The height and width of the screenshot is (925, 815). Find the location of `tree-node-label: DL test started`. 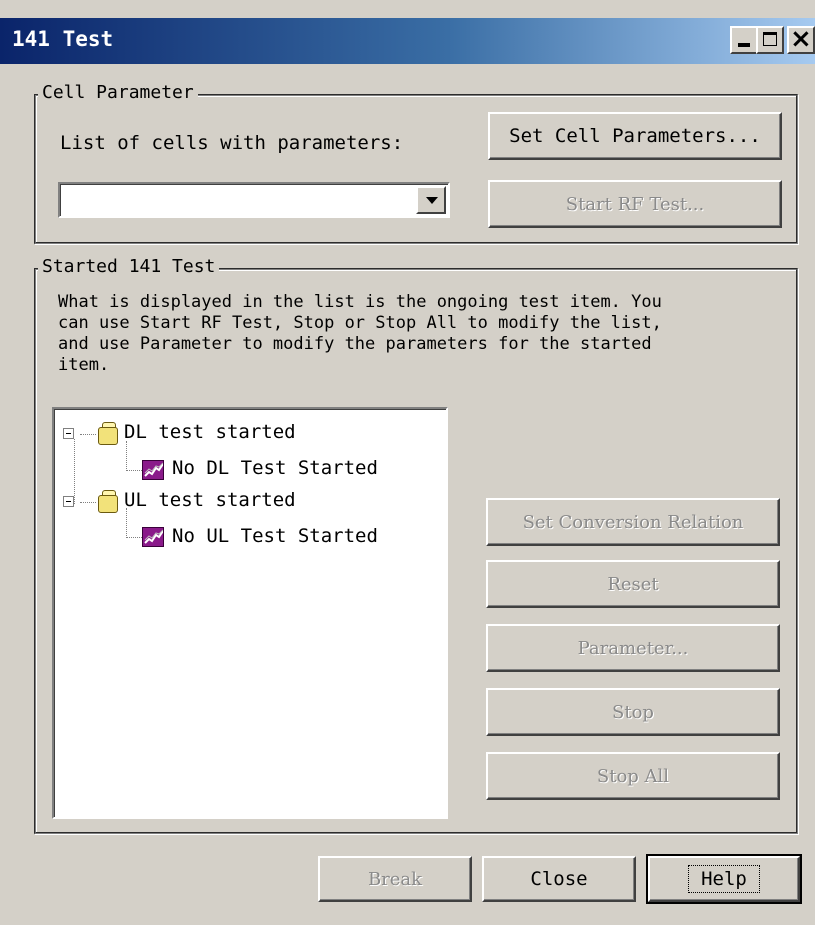

tree-node-label: DL test started is located at coordinates (210, 432).